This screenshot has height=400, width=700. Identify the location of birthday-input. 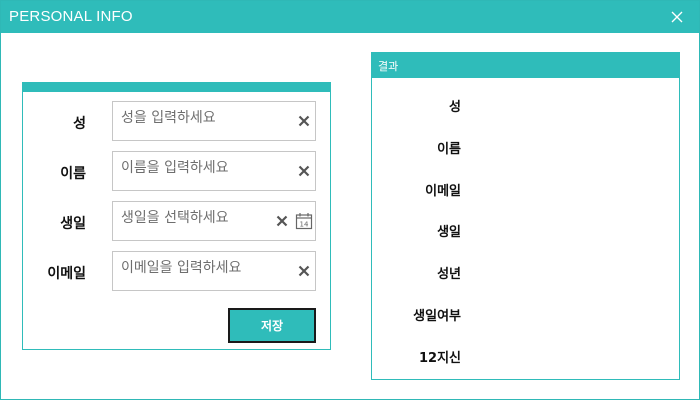
(196, 218).